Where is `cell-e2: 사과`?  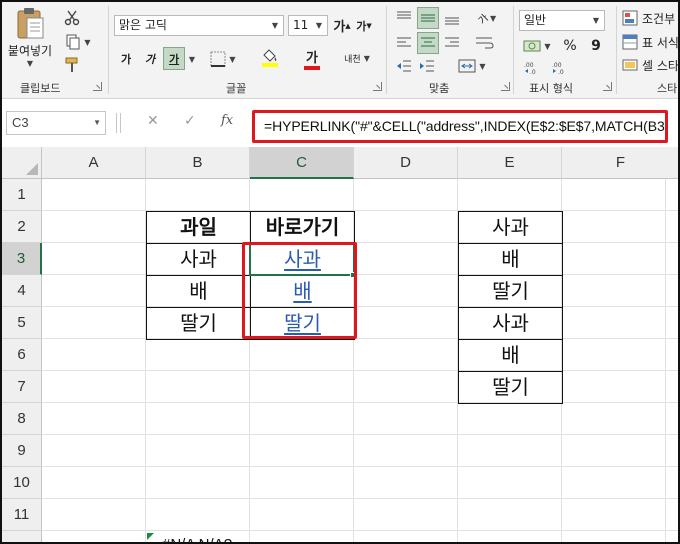
cell-e2: 사과 is located at coordinates (510, 227).